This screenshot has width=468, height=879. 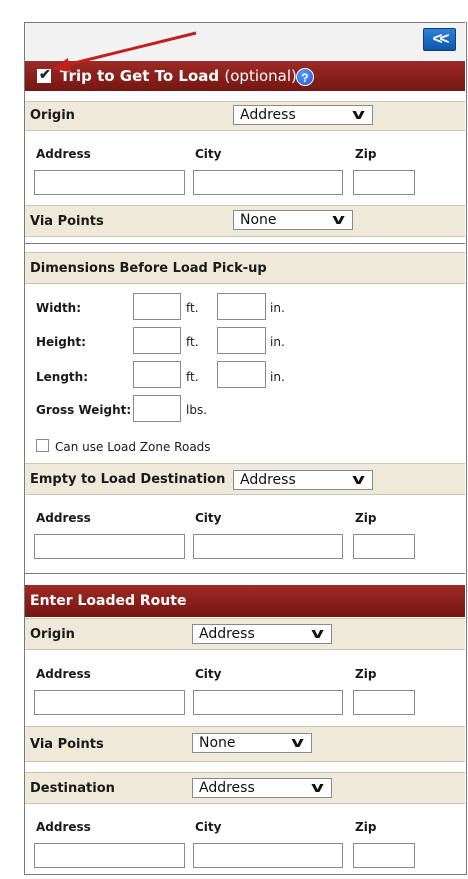 What do you see at coordinates (124, 51) in the screenshot?
I see `annotation-arrow-icon` at bounding box center [124, 51].